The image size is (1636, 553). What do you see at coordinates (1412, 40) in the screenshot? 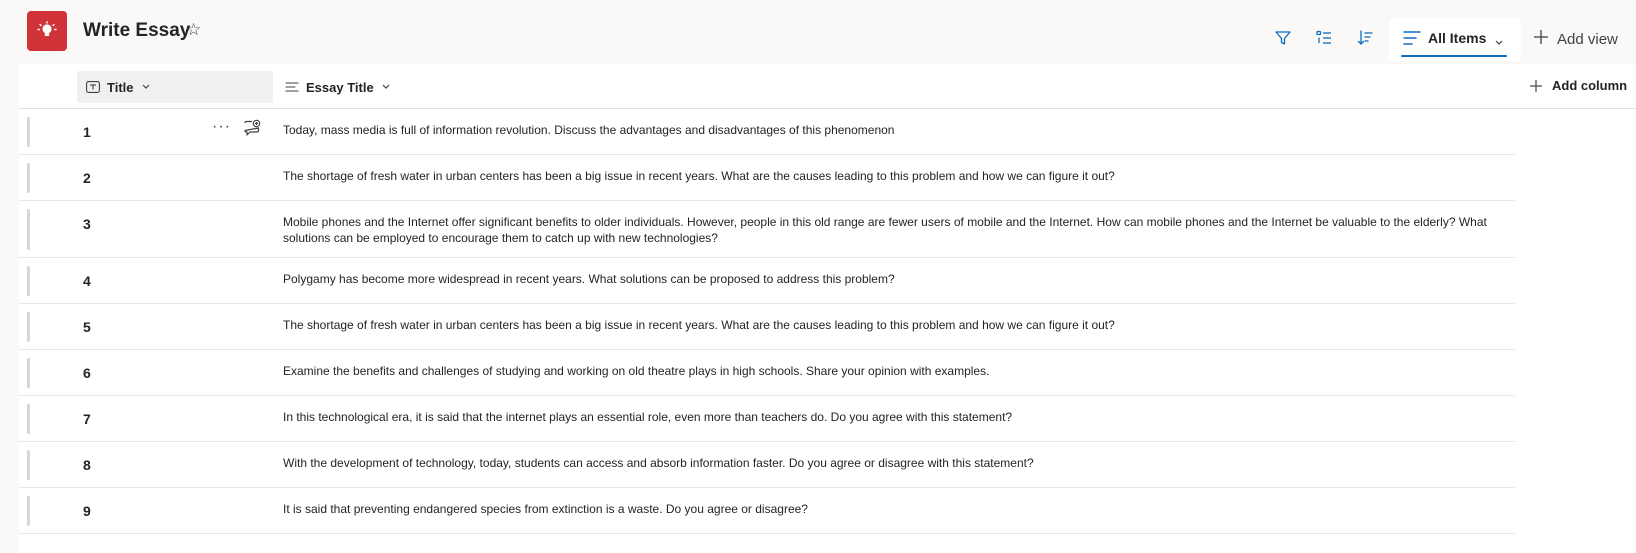
I see `view-list-icon` at bounding box center [1412, 40].